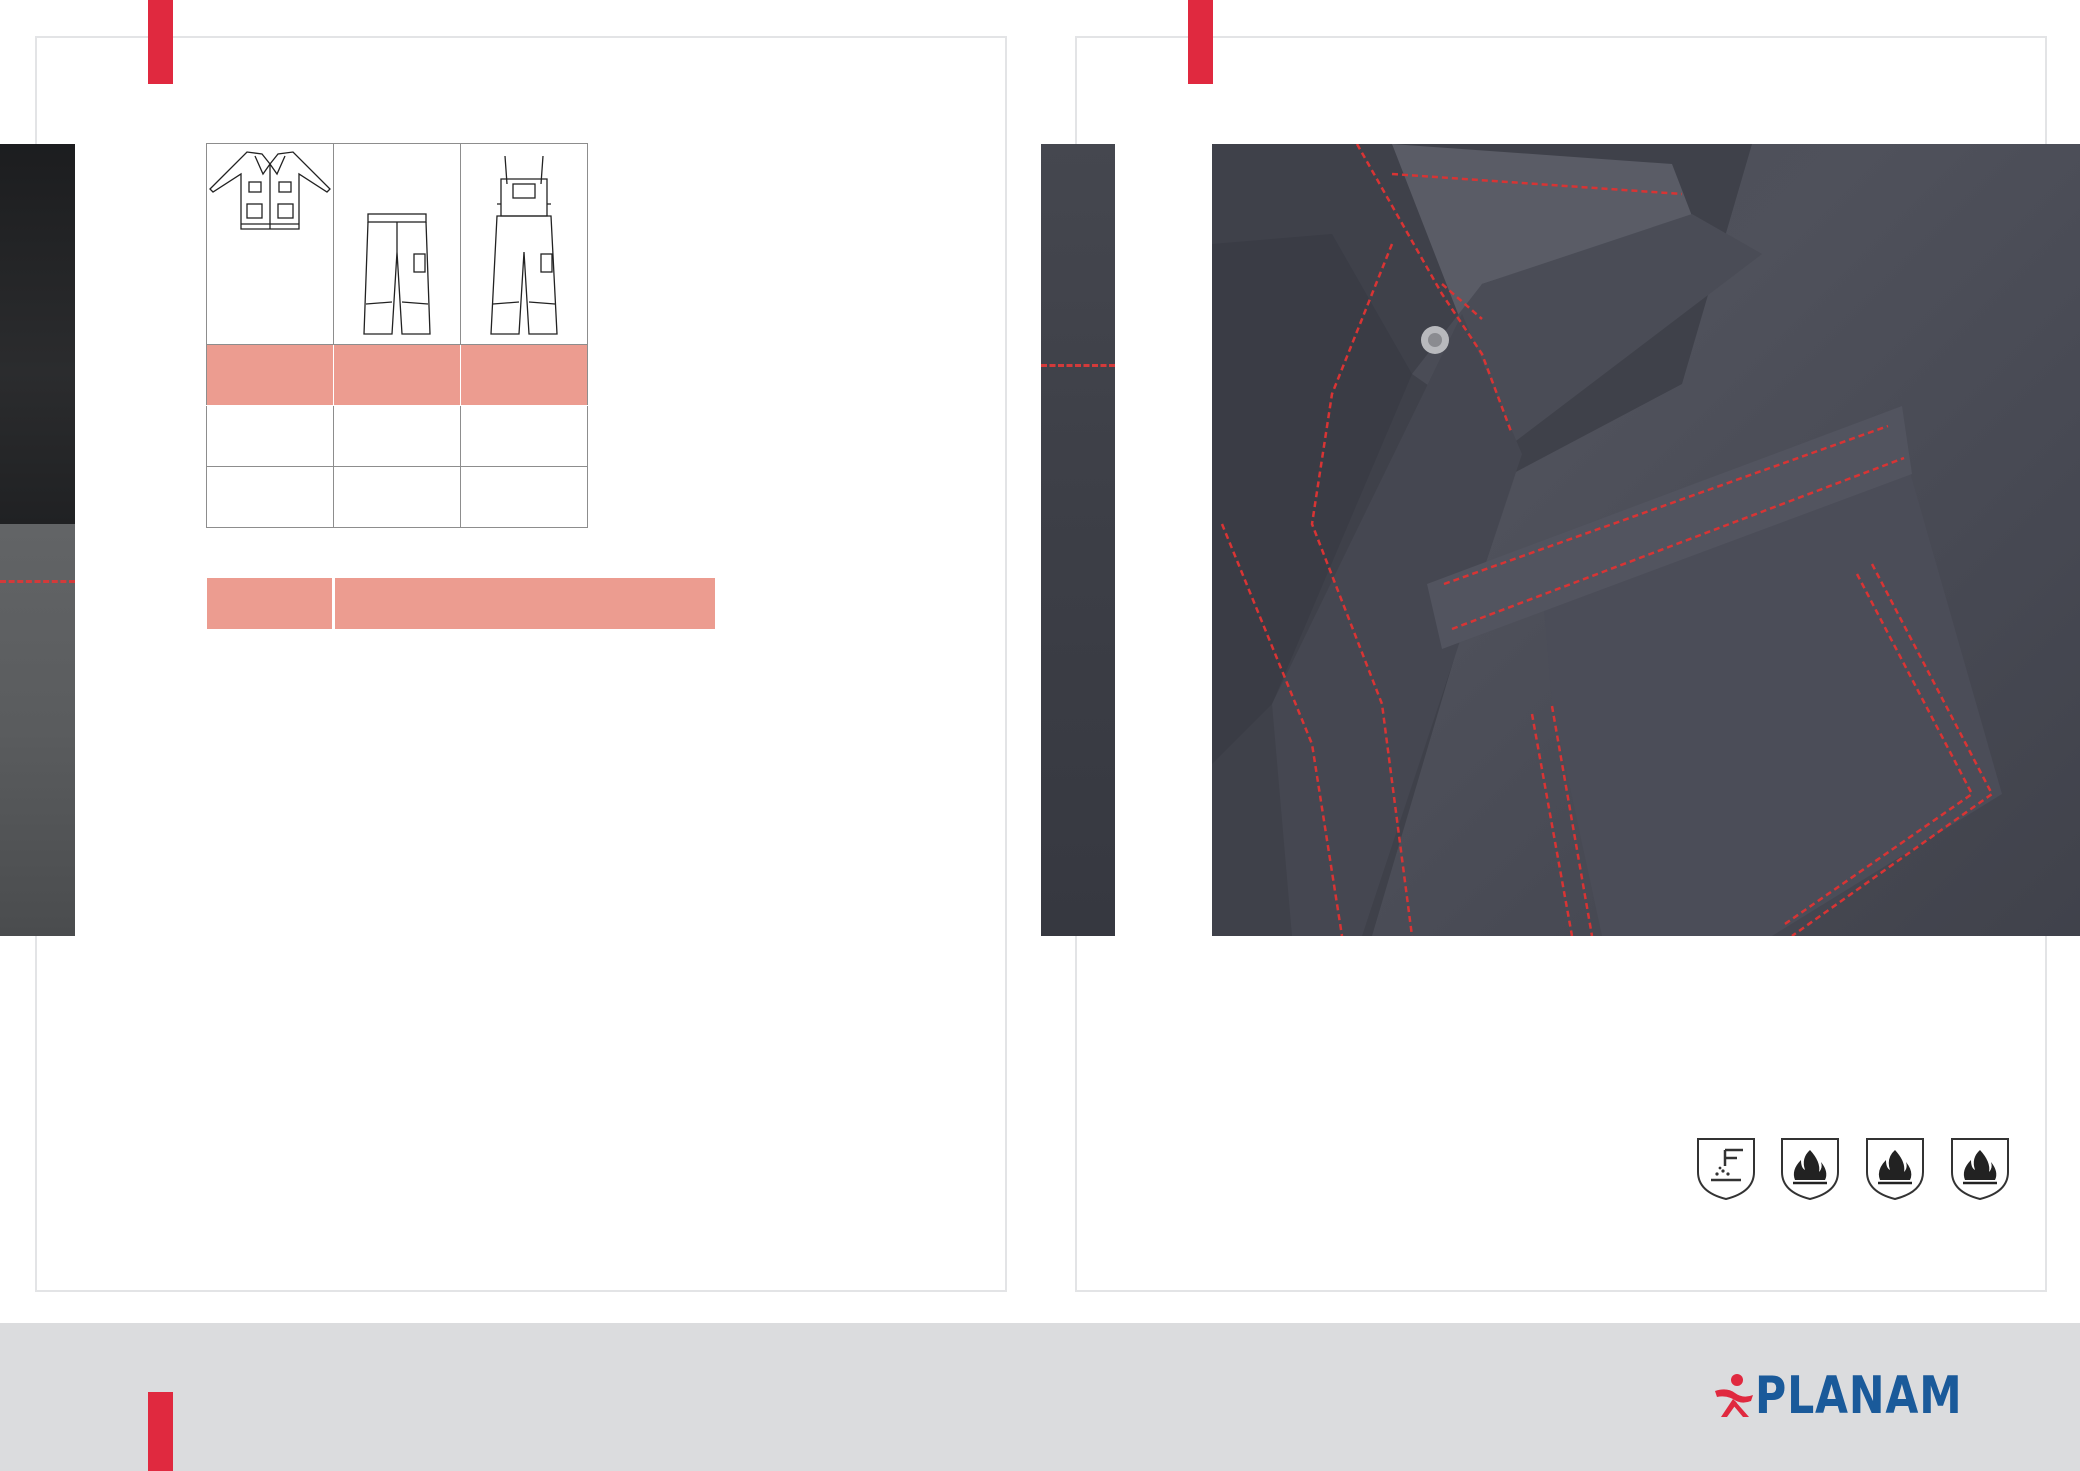 This screenshot has width=2080, height=1471. What do you see at coordinates (1040, 1397) in the screenshot?
I see `footer: PLANAM` at bounding box center [1040, 1397].